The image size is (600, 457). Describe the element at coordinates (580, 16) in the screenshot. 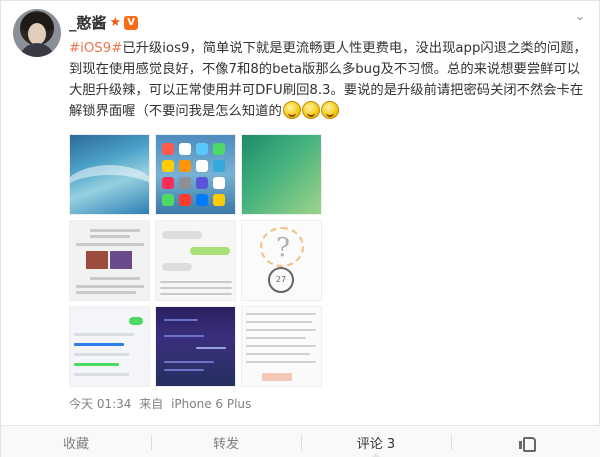

I see `chevron-down-icon: ⌄` at that location.